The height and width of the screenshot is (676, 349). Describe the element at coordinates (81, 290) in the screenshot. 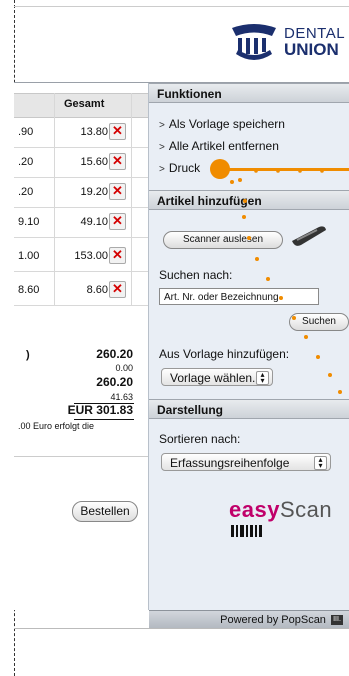

I see `table-row: 8.60 8.60 ✕` at that location.